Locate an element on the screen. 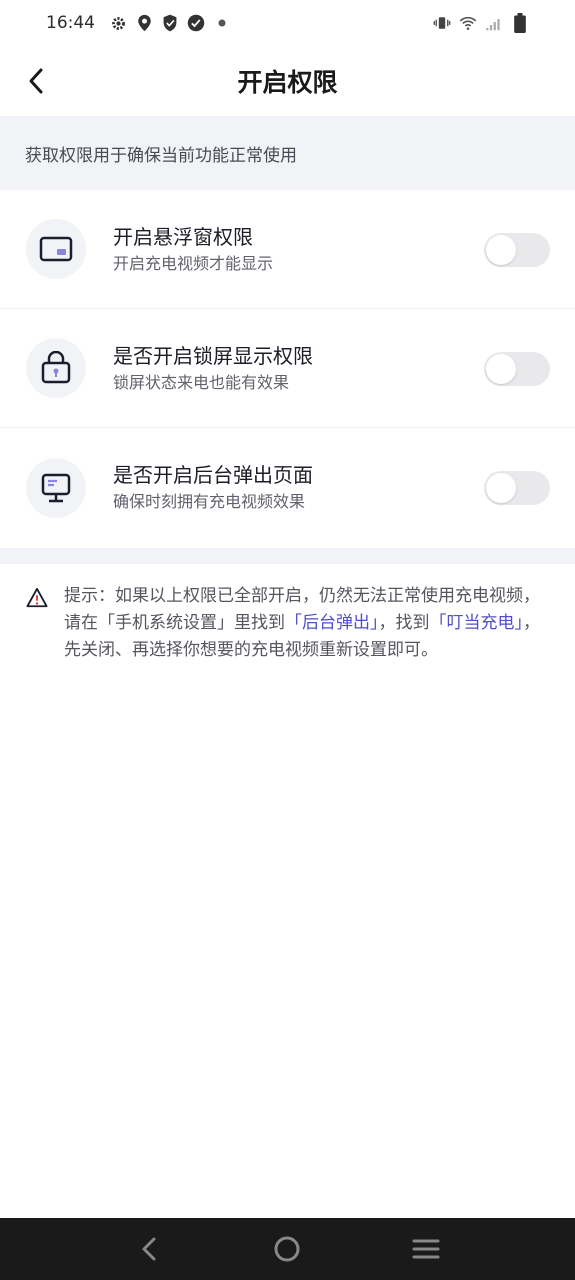 Image resolution: width=575 pixels, height=1280 pixels. info-banner-text: 获取权限用于确保当前功能正常使用 is located at coordinates (161, 155).